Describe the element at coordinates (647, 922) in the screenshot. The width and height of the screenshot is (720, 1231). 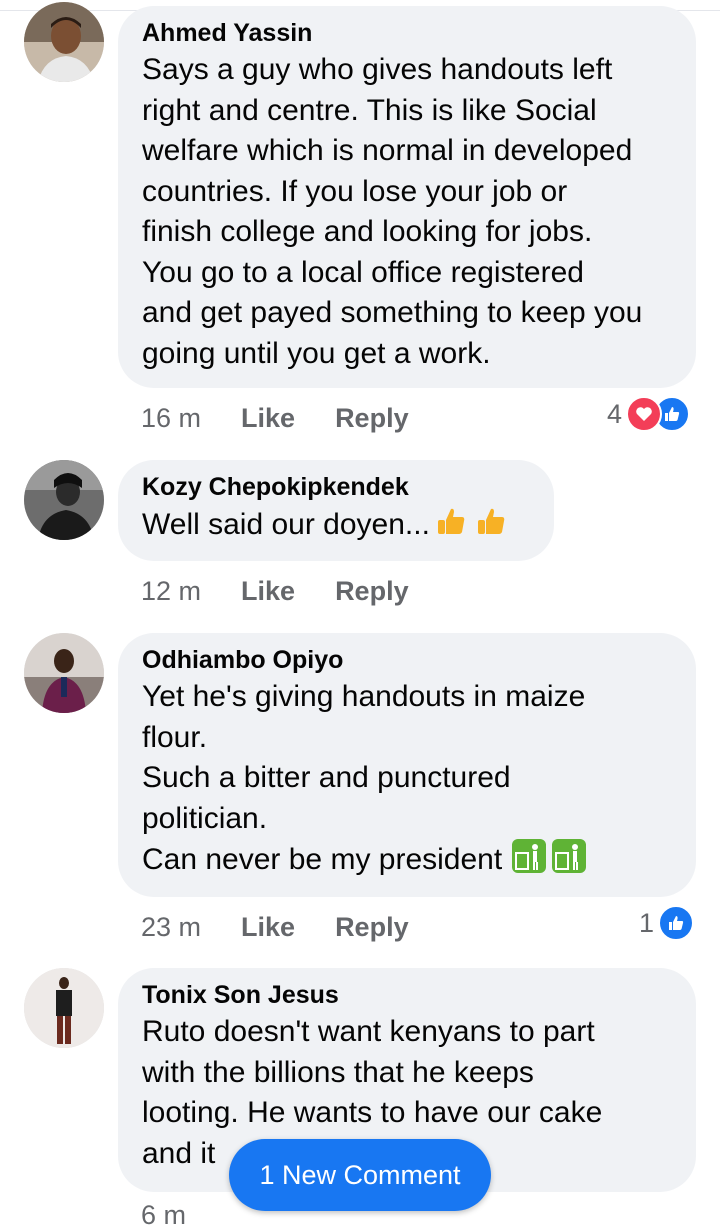
I see `reaction-count: 1` at that location.